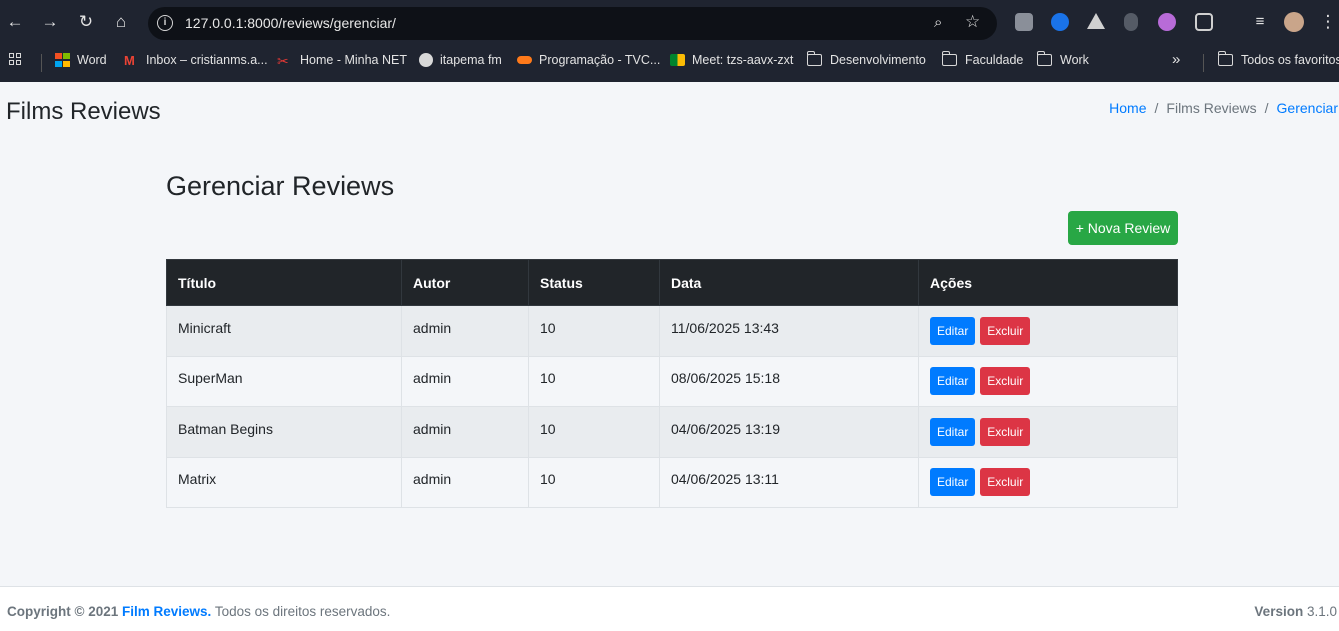  What do you see at coordinates (789, 282) in the screenshot?
I see `column-header-data: Data` at bounding box center [789, 282].